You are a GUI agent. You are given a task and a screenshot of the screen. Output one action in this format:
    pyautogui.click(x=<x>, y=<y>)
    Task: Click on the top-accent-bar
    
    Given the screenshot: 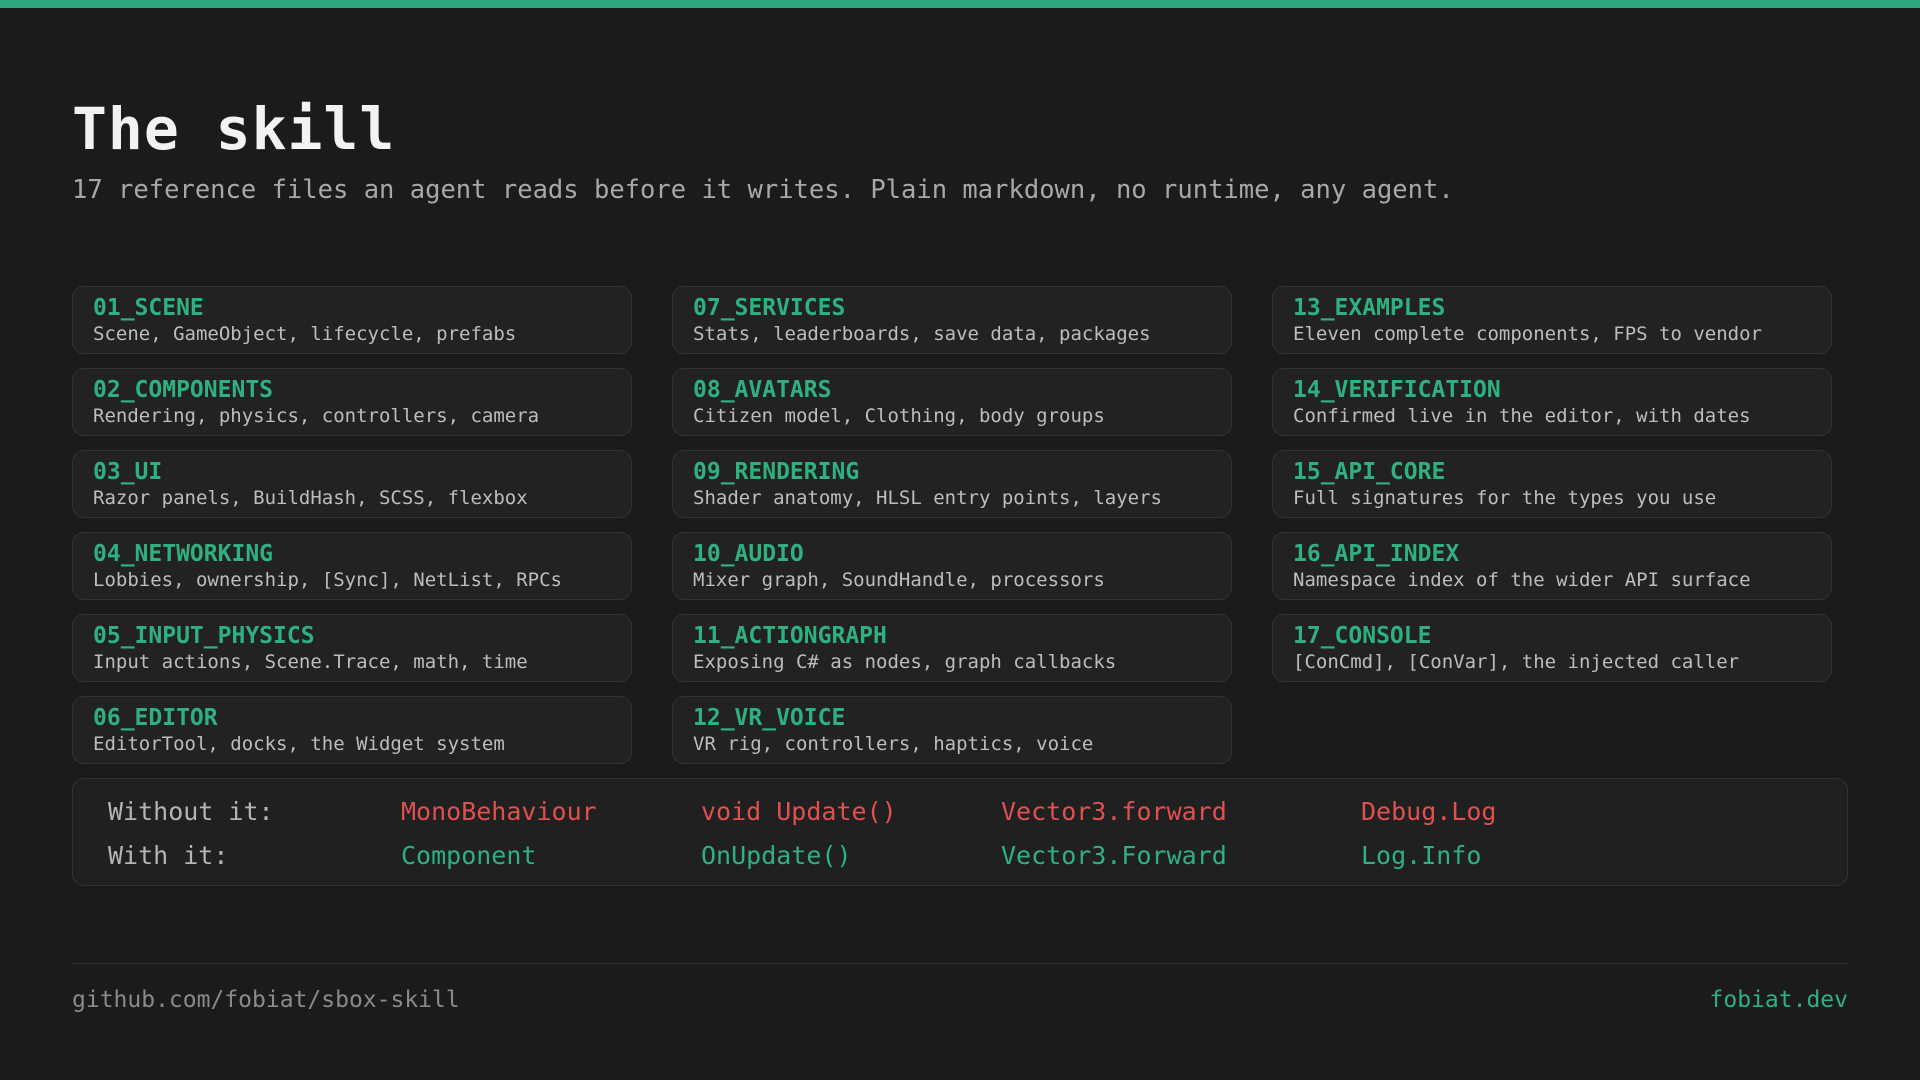 What is the action you would take?
    pyautogui.click(x=960, y=4)
    